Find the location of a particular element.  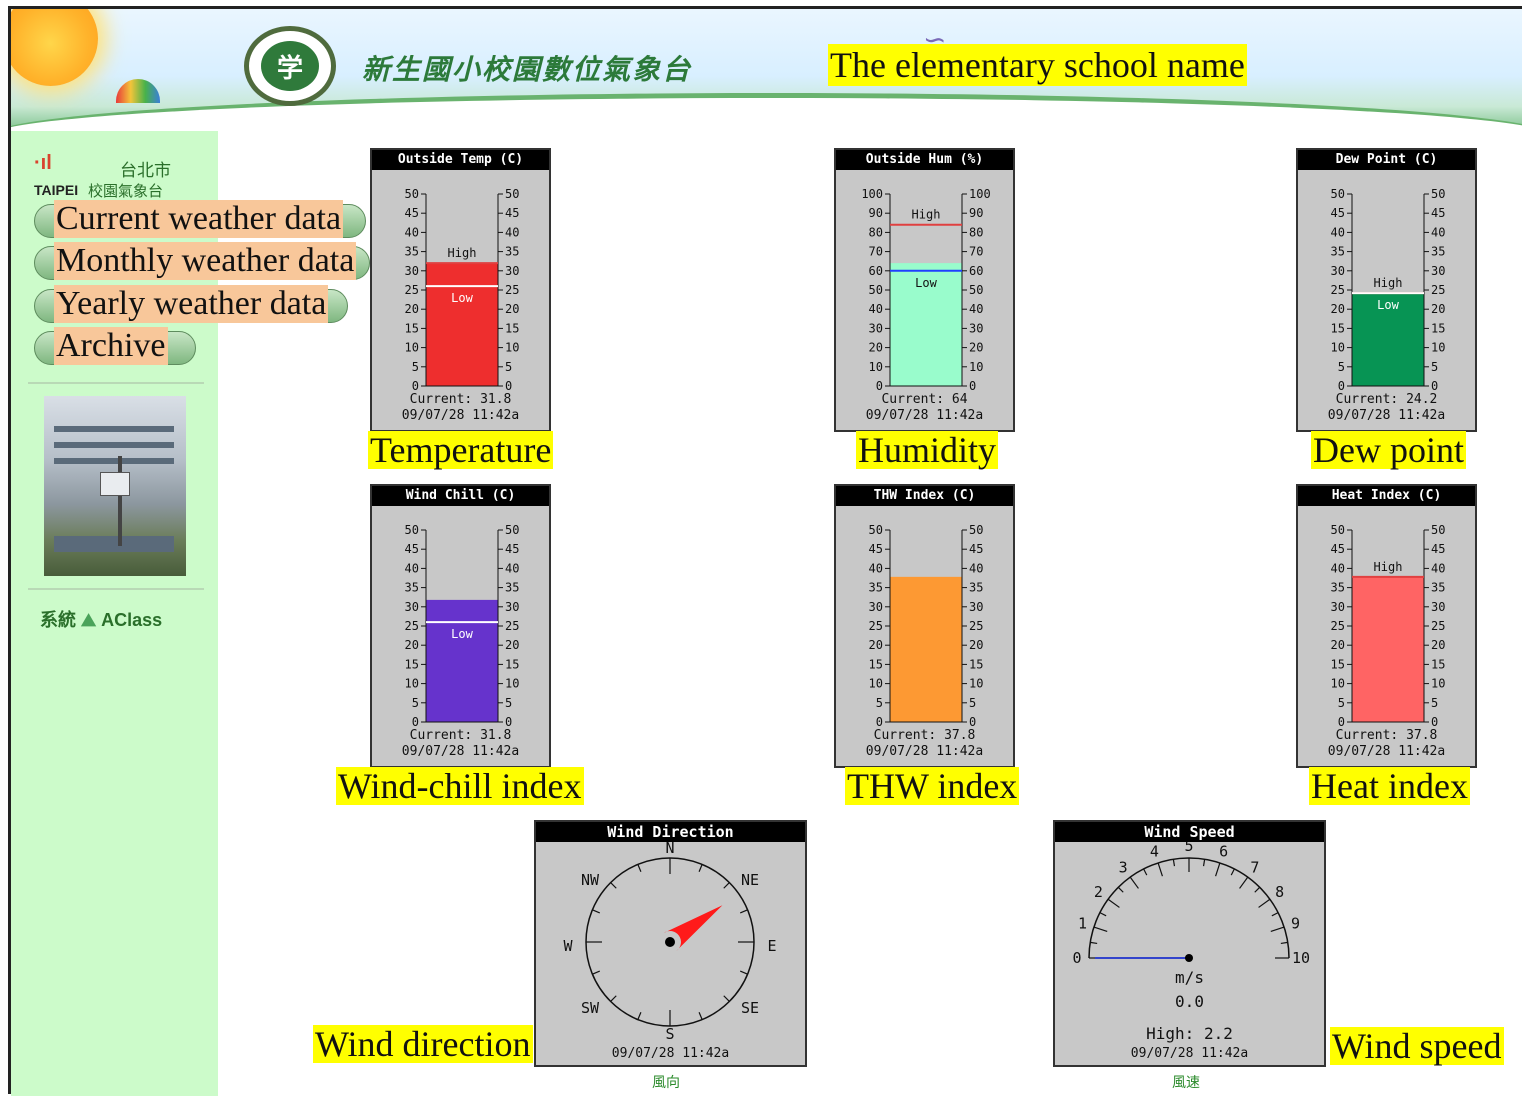

caption-wind-speed: Wind speed is located at coordinates (1417, 1046).